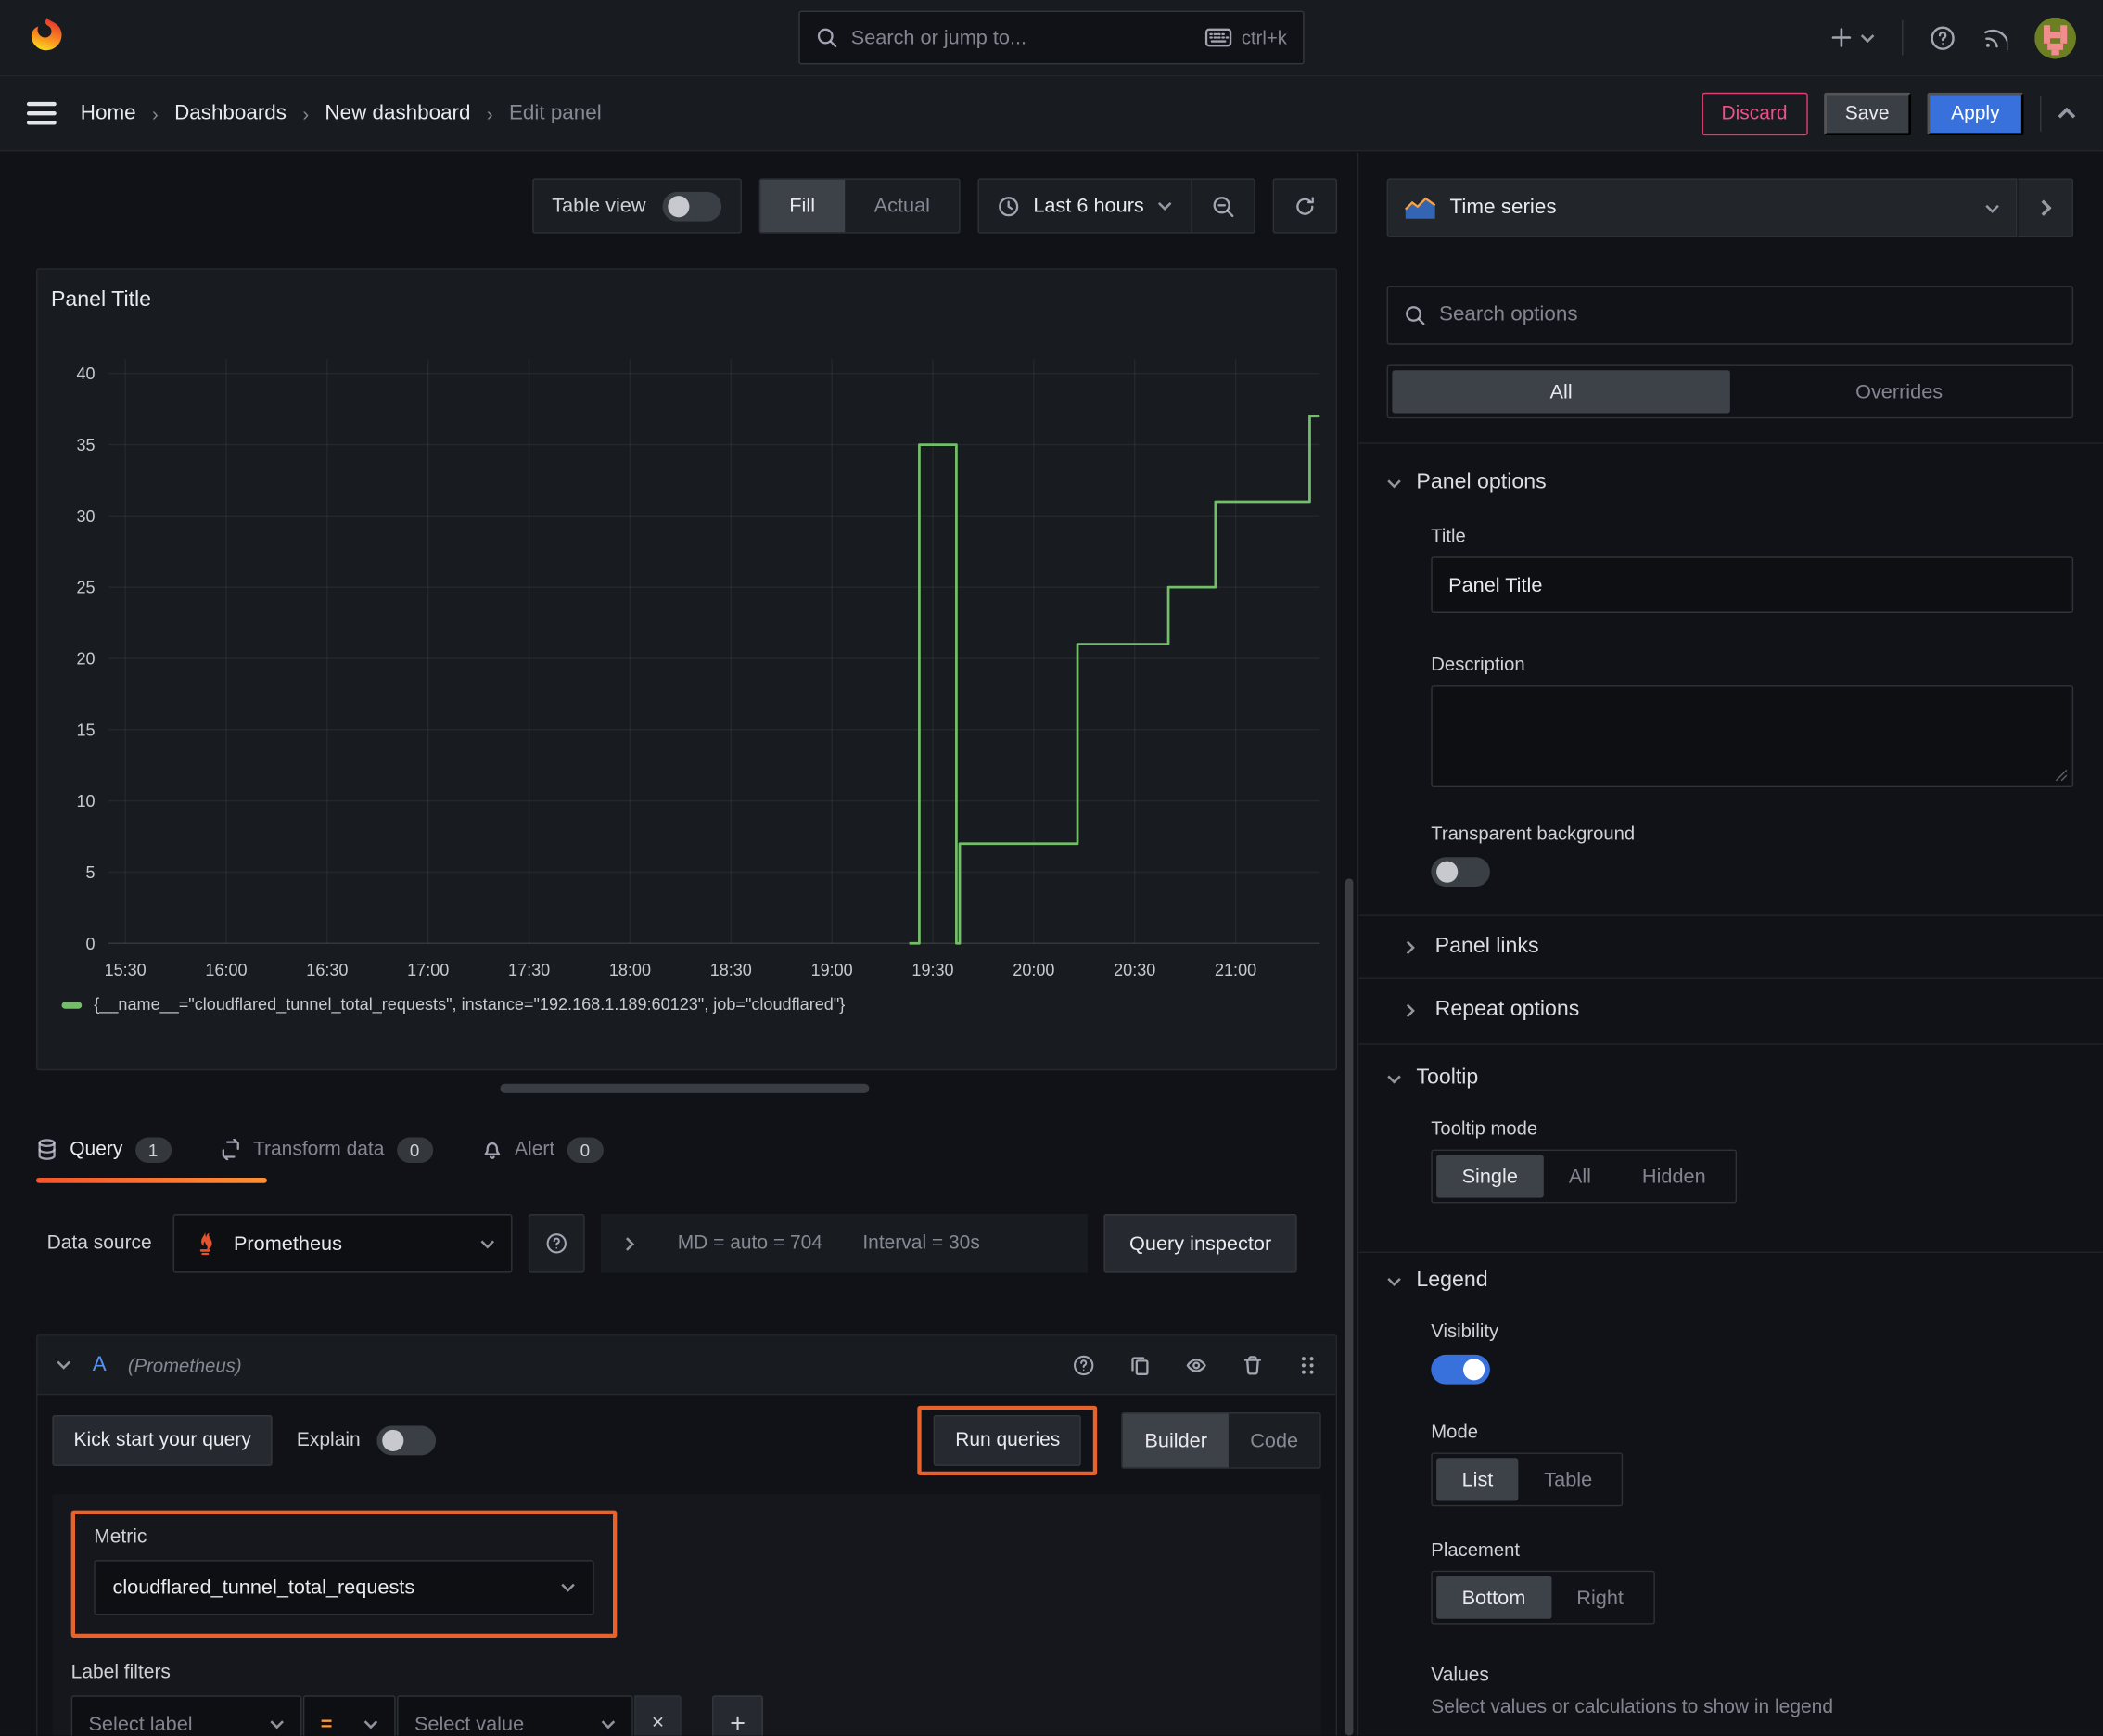  Describe the element at coordinates (1841, 37) in the screenshot. I see `plus-icon` at that location.